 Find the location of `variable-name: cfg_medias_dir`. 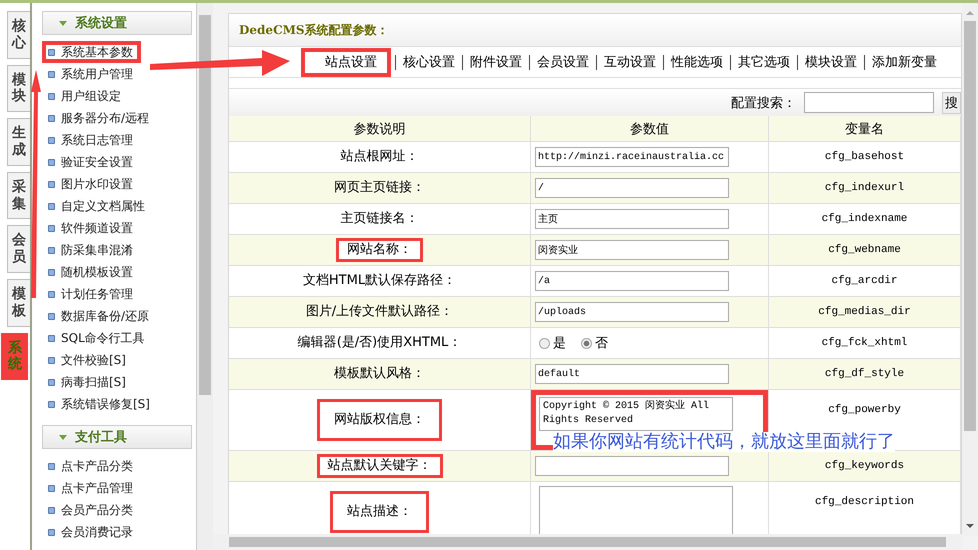

variable-name: cfg_medias_dir is located at coordinates (864, 312).